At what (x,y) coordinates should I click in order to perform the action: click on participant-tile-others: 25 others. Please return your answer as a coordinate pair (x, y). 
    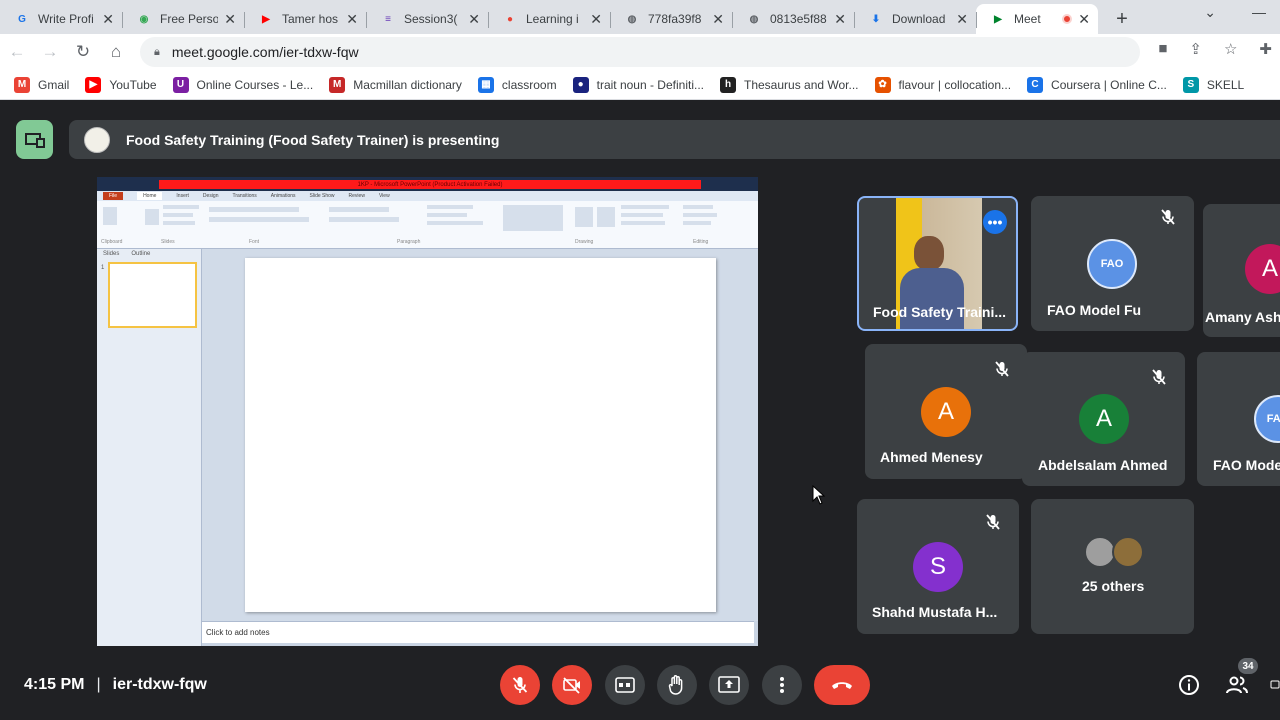
    Looking at the image, I should click on (1112, 566).